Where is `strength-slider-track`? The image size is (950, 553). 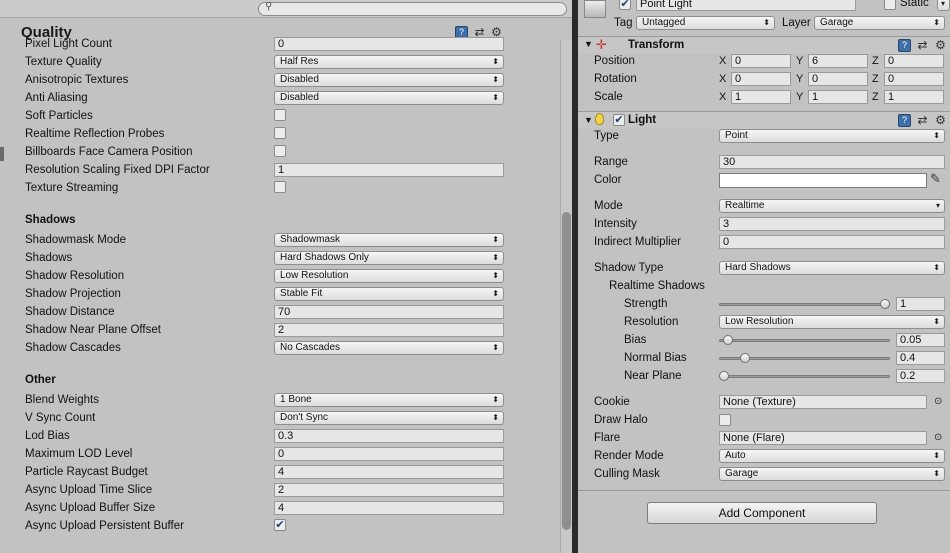
strength-slider-track is located at coordinates (804, 304).